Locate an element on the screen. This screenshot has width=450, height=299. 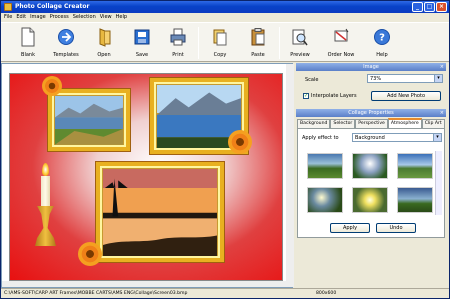
open-label: Open is located at coordinates (104, 55).